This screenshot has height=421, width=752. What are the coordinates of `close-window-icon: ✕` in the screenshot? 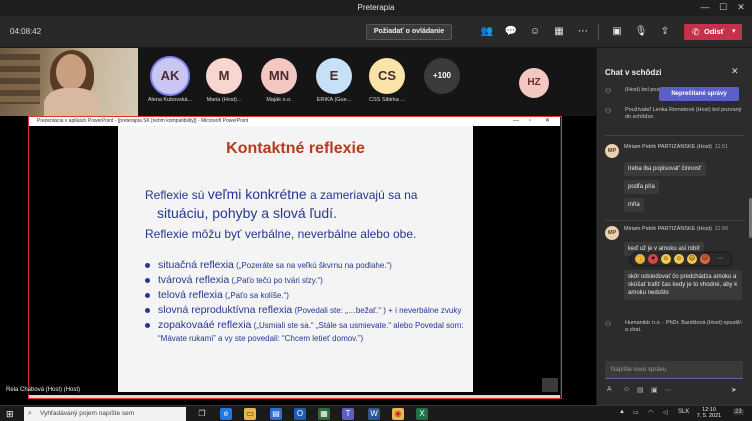 It's located at (741, 7).